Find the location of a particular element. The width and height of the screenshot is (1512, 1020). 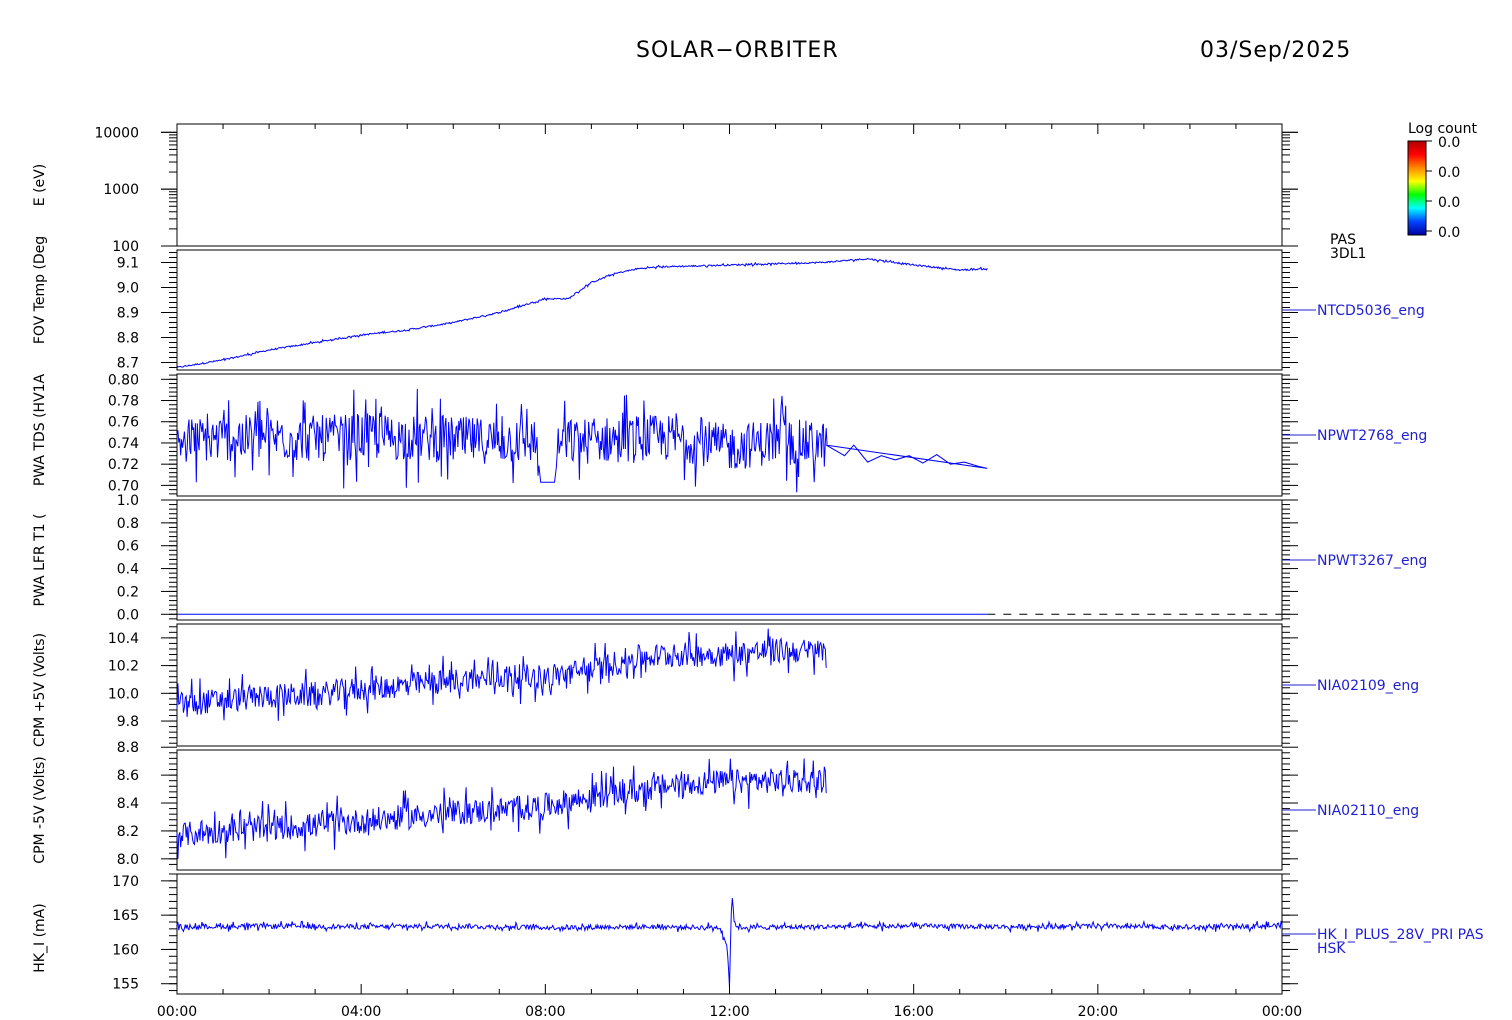

y-tick-label: 170 is located at coordinates (125, 882).